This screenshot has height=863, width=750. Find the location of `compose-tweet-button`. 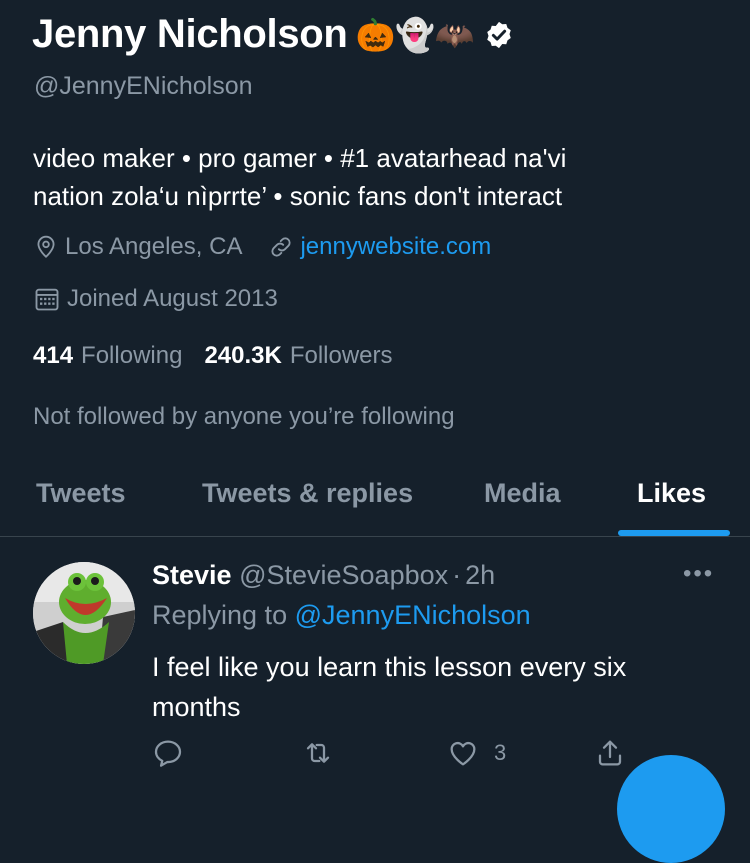

compose-tweet-button is located at coordinates (671, 809).